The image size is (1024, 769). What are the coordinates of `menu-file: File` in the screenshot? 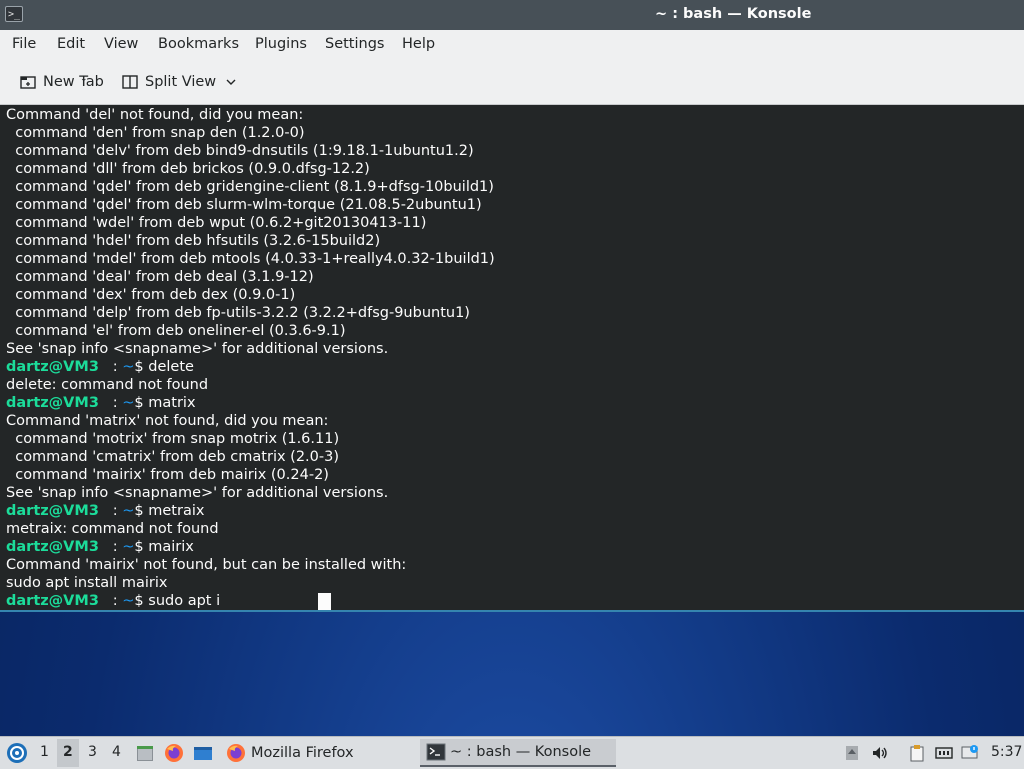 It's located at (24, 44).